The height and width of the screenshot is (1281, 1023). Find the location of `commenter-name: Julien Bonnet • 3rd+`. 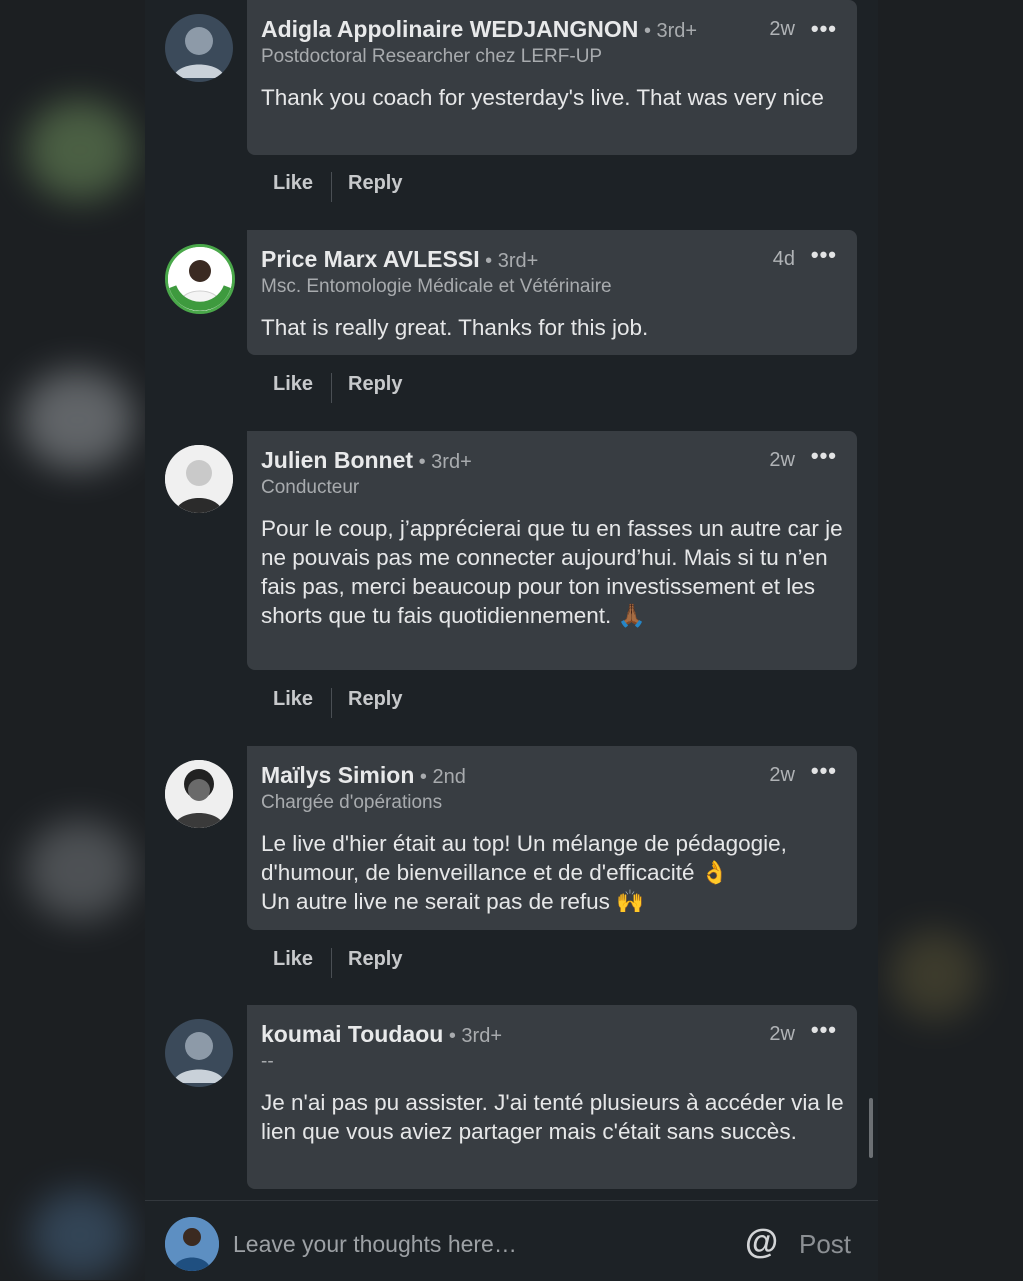

commenter-name: Julien Bonnet • 3rd+ is located at coordinates (366, 460).